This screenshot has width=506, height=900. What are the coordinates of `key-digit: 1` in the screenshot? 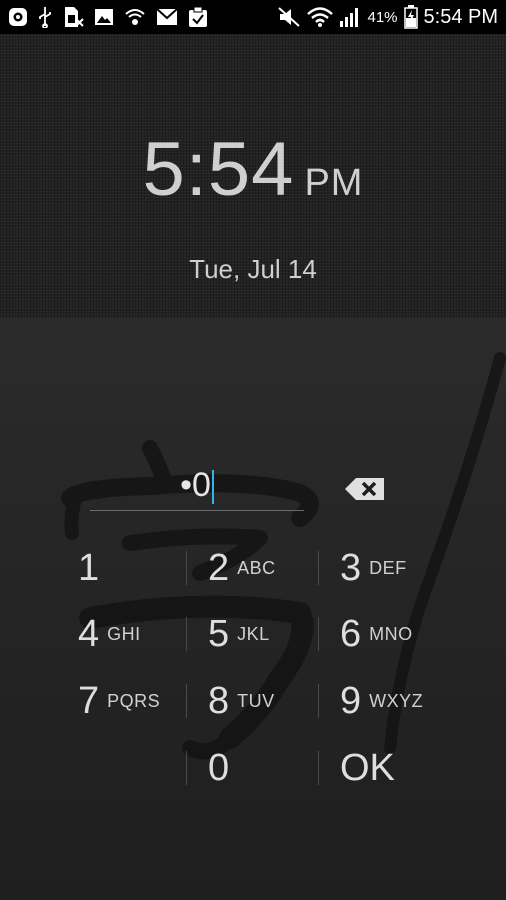 It's located at (89, 567).